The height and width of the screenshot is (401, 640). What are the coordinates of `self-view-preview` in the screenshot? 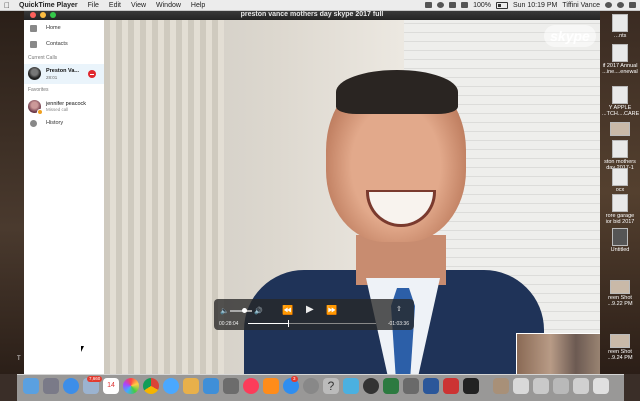 It's located at (558, 353).